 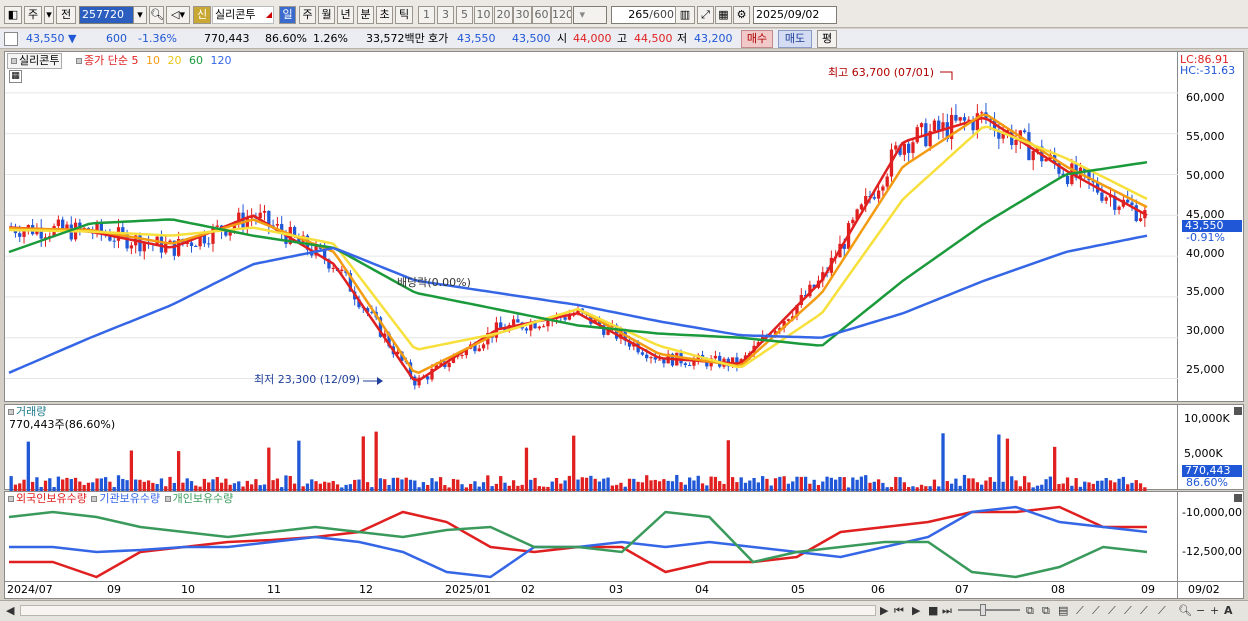 I want to click on chart-type-icon: ▥, so click(x=685, y=15).